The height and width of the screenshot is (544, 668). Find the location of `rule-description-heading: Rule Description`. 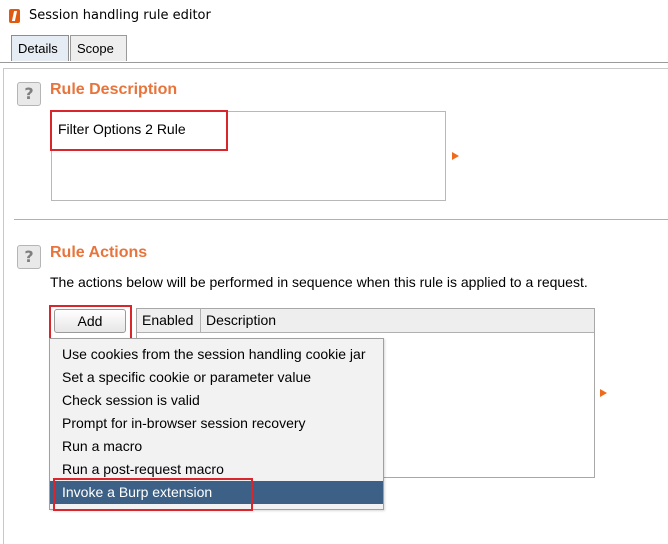

rule-description-heading: Rule Description is located at coordinates (114, 89).